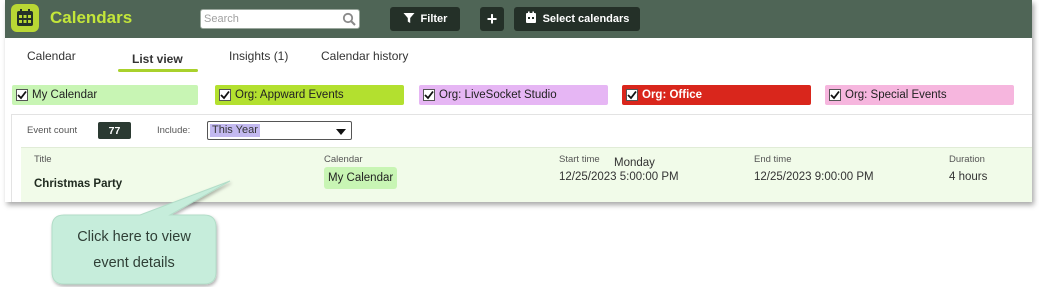  What do you see at coordinates (716, 95) in the screenshot?
I see `calendar-toggle-office: Org: Office` at bounding box center [716, 95].